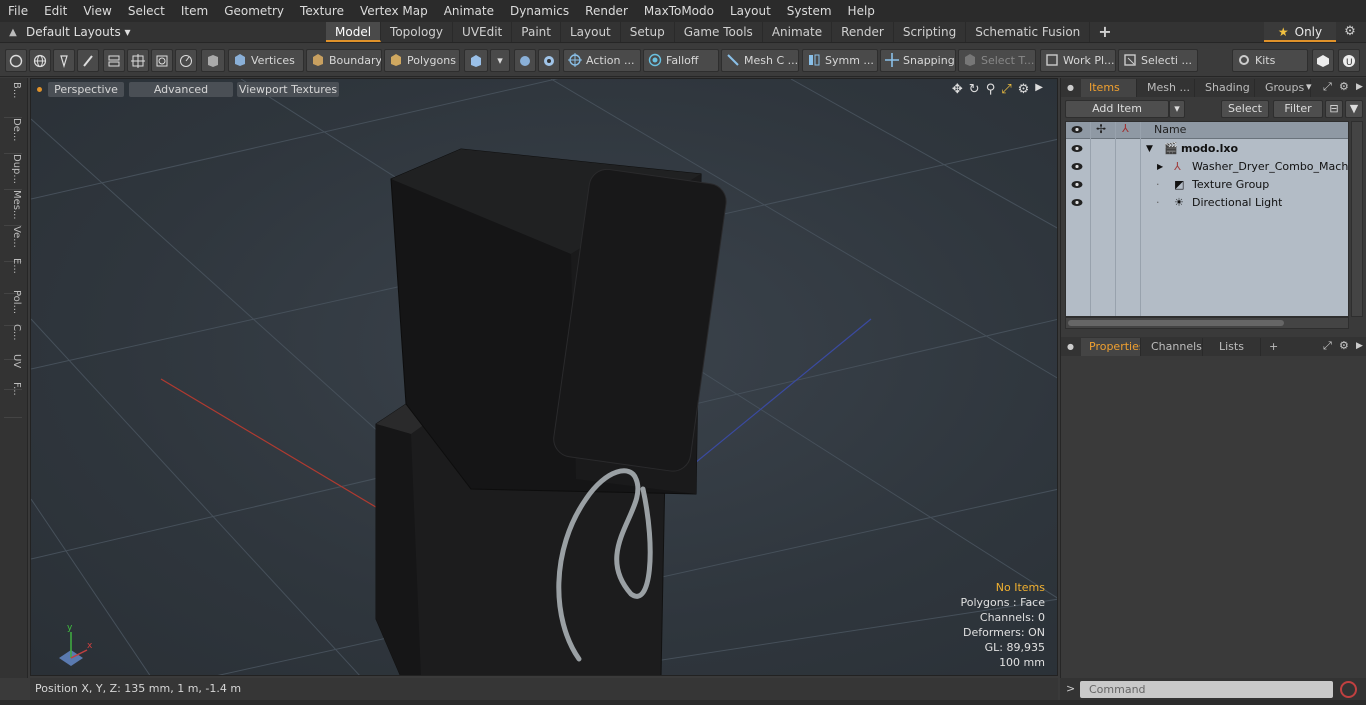  I want to click on tab-uvedit: UVEdit, so click(483, 32).